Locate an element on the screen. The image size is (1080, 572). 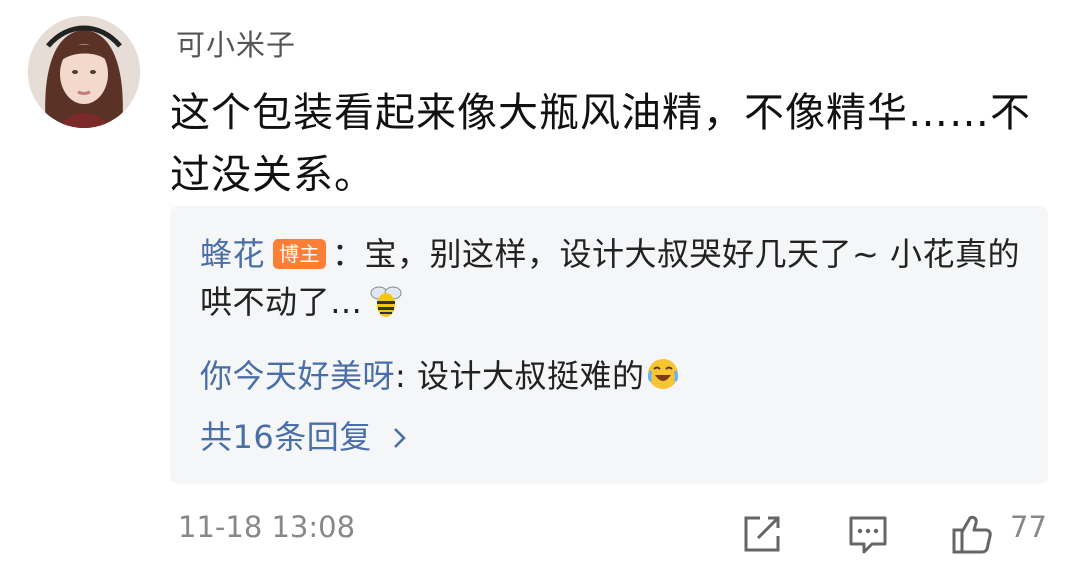
like-icon is located at coordinates (972, 534).